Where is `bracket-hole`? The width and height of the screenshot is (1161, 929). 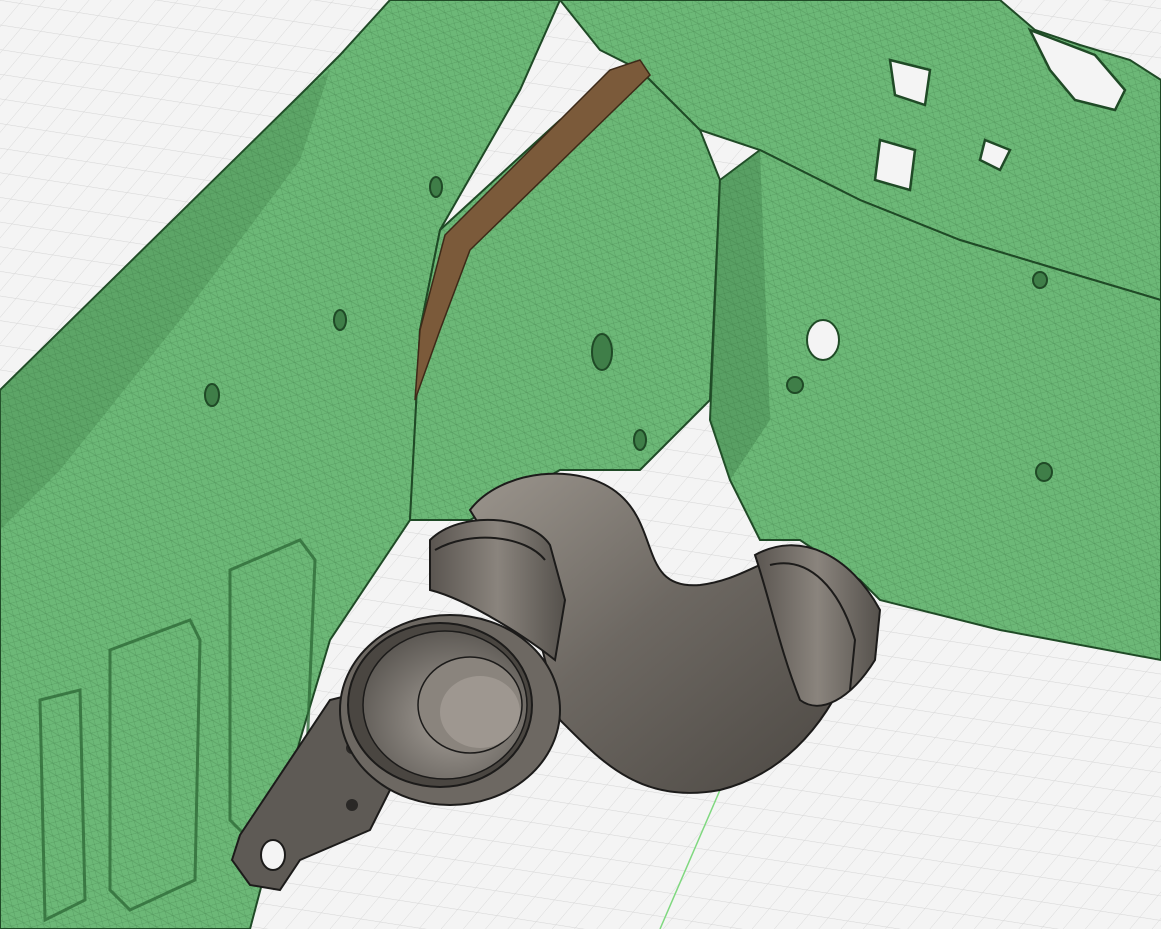 bracket-hole is located at coordinates (273, 855).